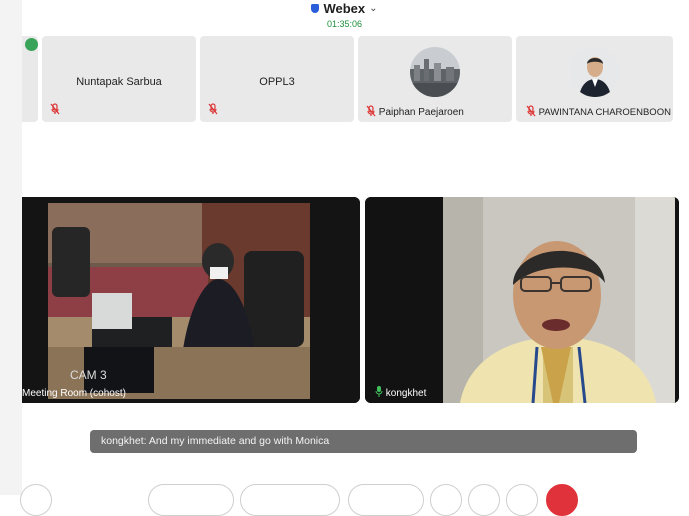 Image resolution: width=689 pixels, height=516 pixels. What do you see at coordinates (604, 112) in the screenshot?
I see `participant-name: PAWINTANA CHAROENBOON` at bounding box center [604, 112].